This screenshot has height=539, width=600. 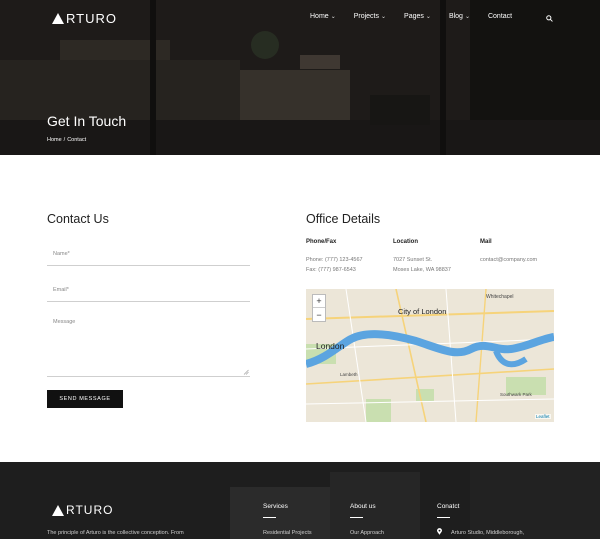 I want to click on name-placeholder: Name*, so click(x=61, y=254).